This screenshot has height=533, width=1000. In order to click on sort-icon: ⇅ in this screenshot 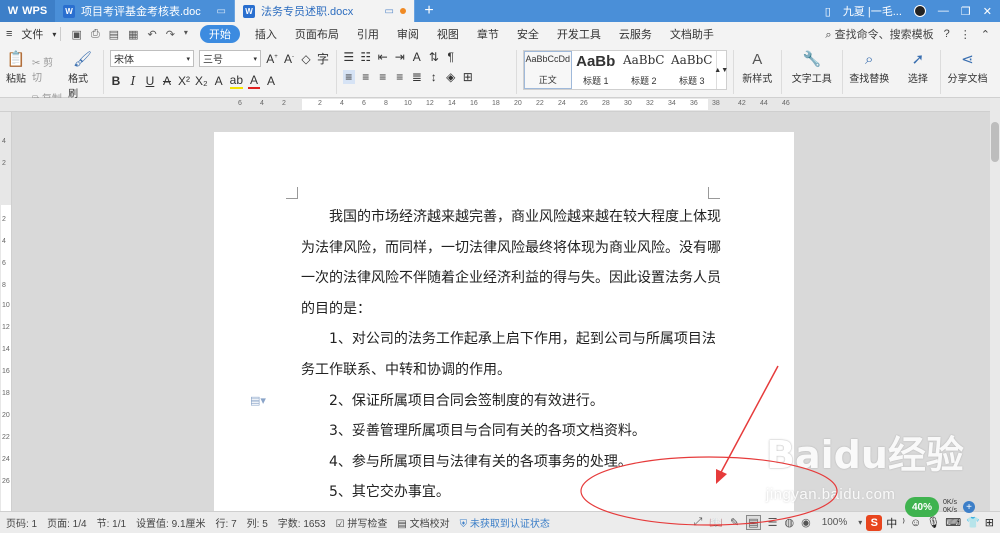, I will do `click(434, 57)`.